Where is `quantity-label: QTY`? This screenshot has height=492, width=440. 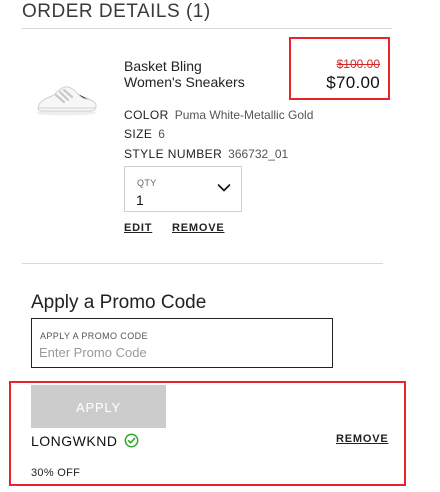
quantity-label: QTY is located at coordinates (147, 183).